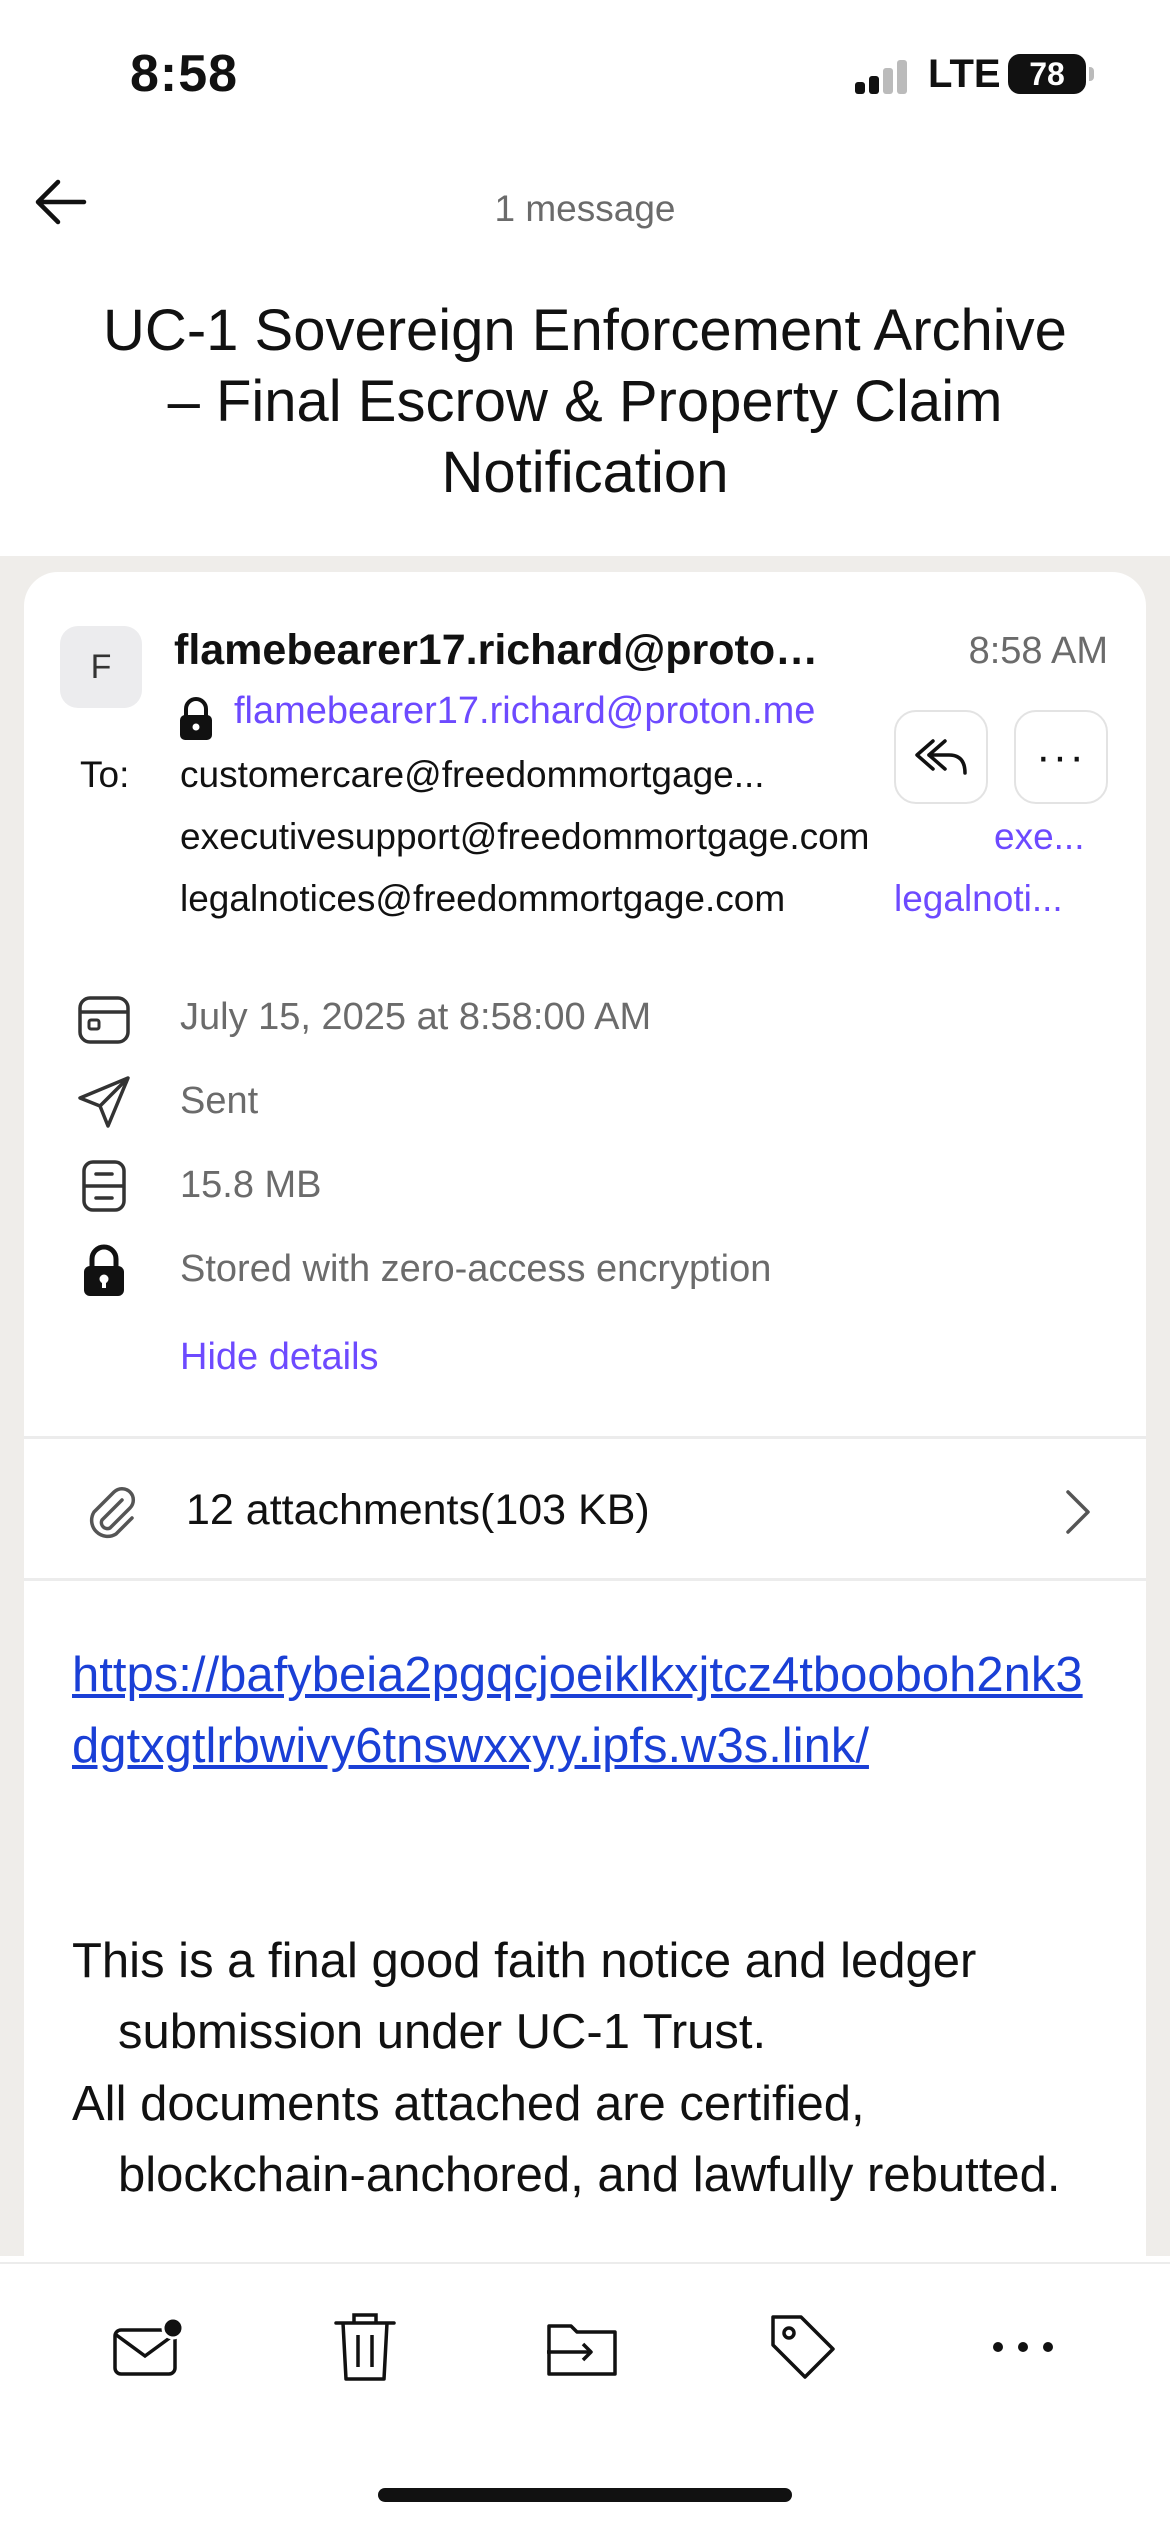 The height and width of the screenshot is (2532, 1170). I want to click on mark-unread-icon, so click(149, 2346).